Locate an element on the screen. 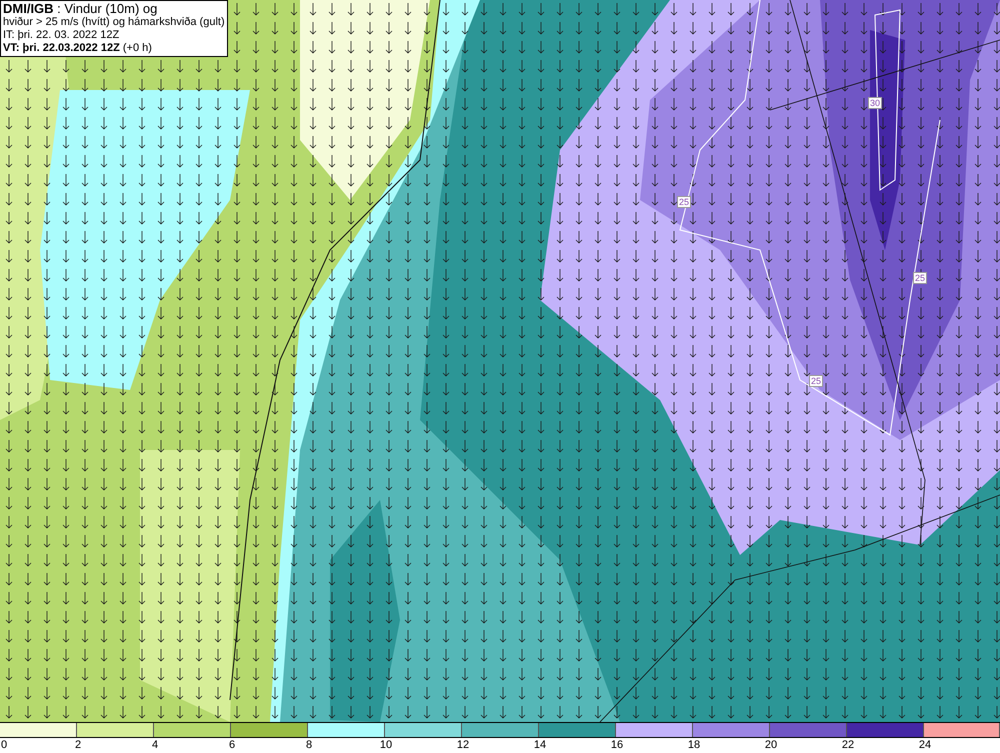  legend-tick-label: 4 is located at coordinates (155, 745).